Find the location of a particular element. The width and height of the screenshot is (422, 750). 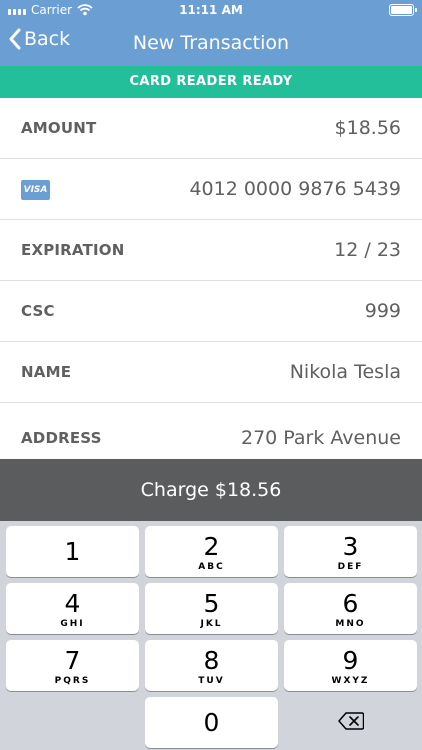

csc-row: CSC 999 is located at coordinates (211, 311).